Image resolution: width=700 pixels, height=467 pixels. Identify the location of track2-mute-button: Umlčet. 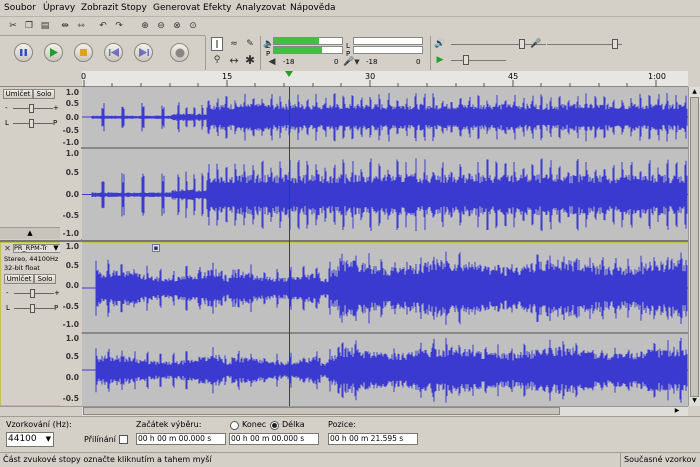
(19, 279).